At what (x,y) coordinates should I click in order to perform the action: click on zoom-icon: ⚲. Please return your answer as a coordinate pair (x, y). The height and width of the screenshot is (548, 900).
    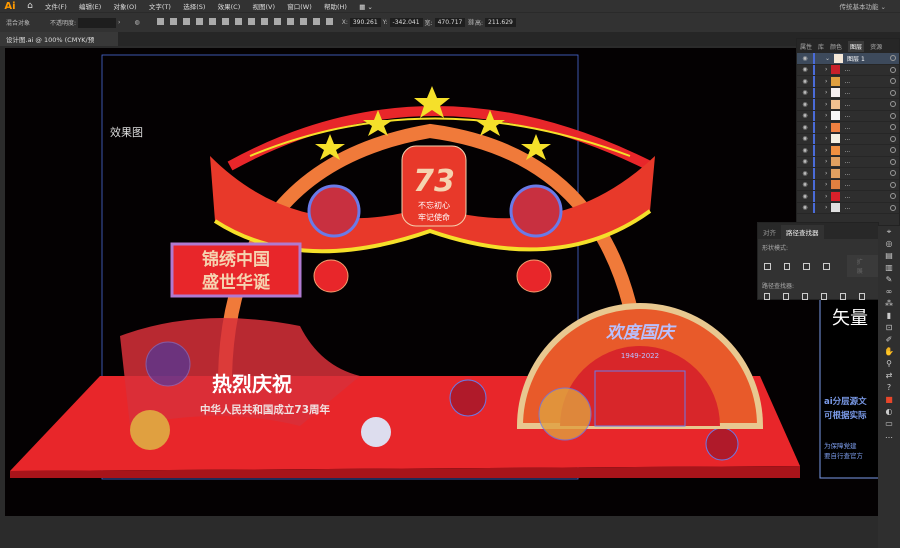
    Looking at the image, I should click on (889, 364).